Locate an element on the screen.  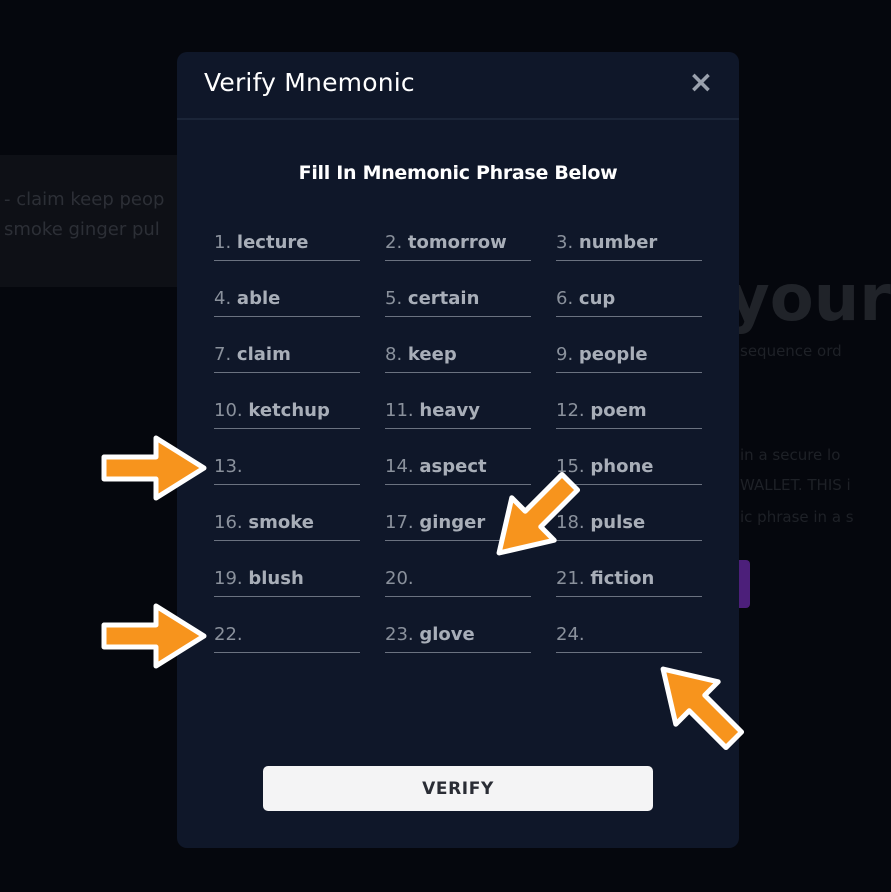
word-value: ketchup is located at coordinates (289, 410).